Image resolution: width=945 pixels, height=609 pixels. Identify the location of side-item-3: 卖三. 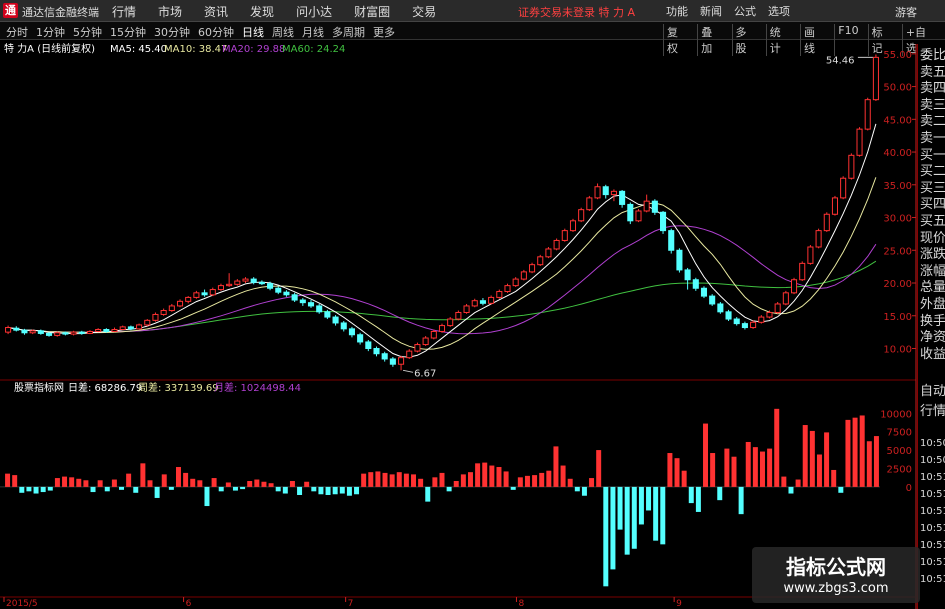
(932, 106).